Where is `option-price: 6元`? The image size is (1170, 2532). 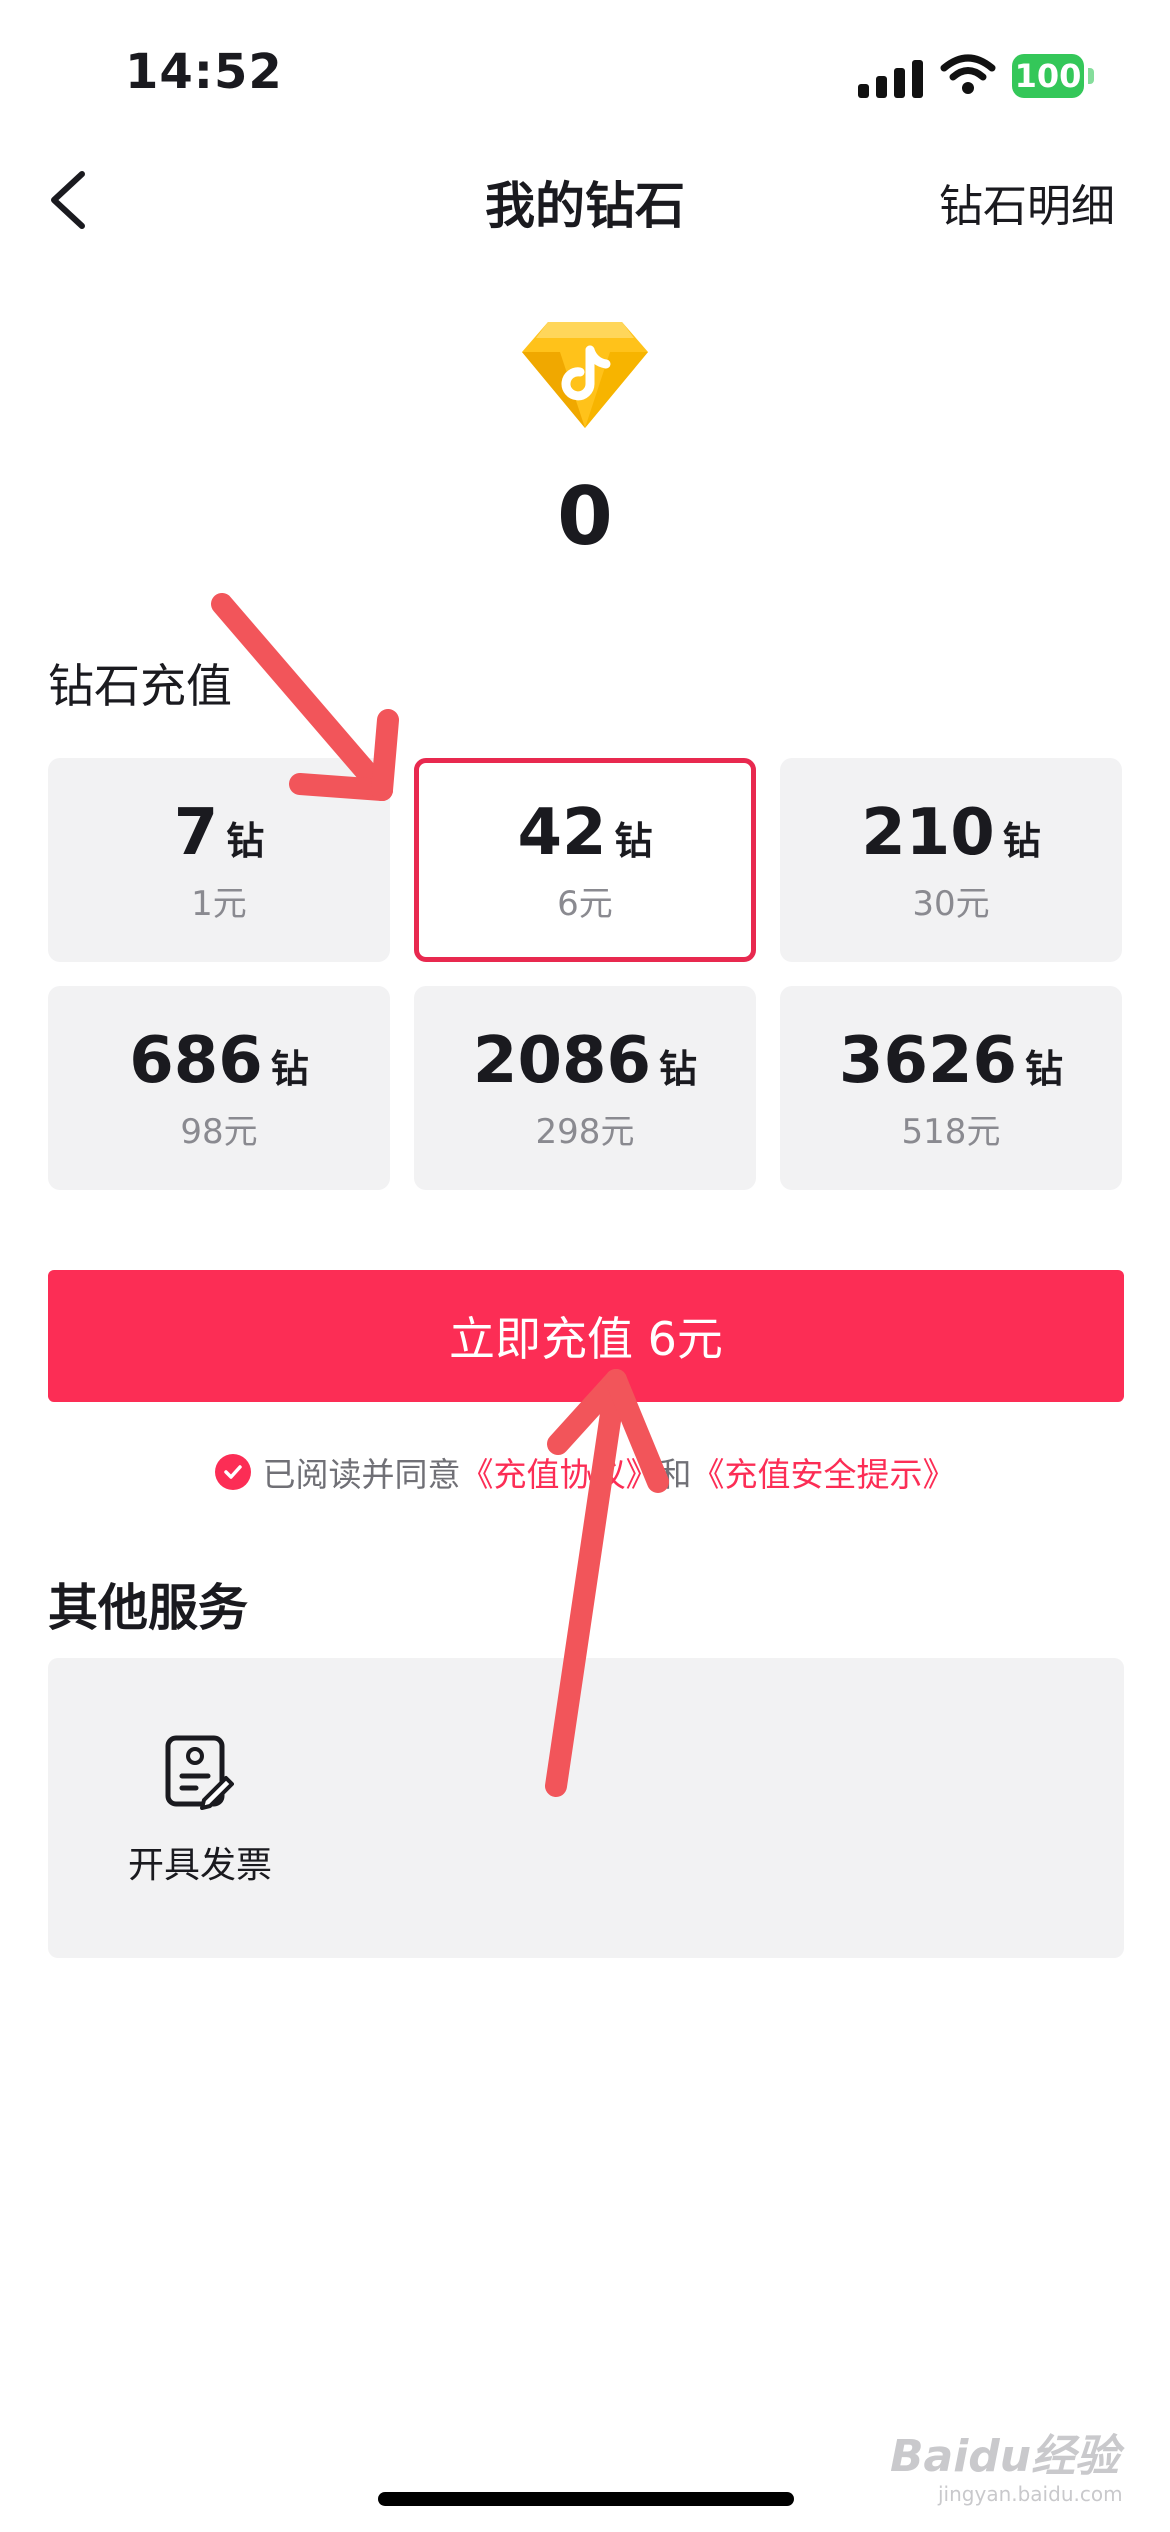
option-price: 6元 is located at coordinates (585, 903).